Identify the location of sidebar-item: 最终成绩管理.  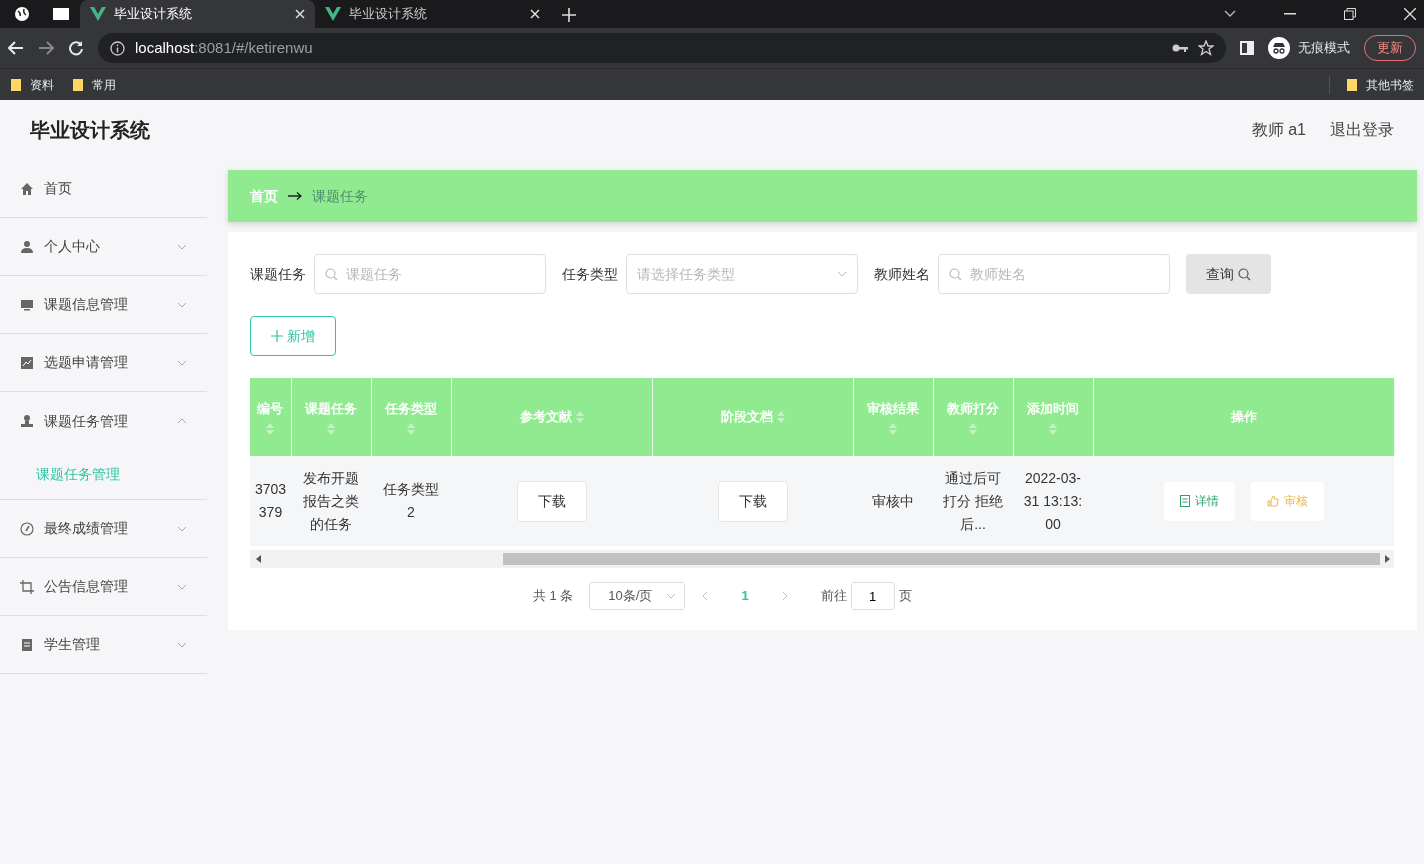
(103, 529).